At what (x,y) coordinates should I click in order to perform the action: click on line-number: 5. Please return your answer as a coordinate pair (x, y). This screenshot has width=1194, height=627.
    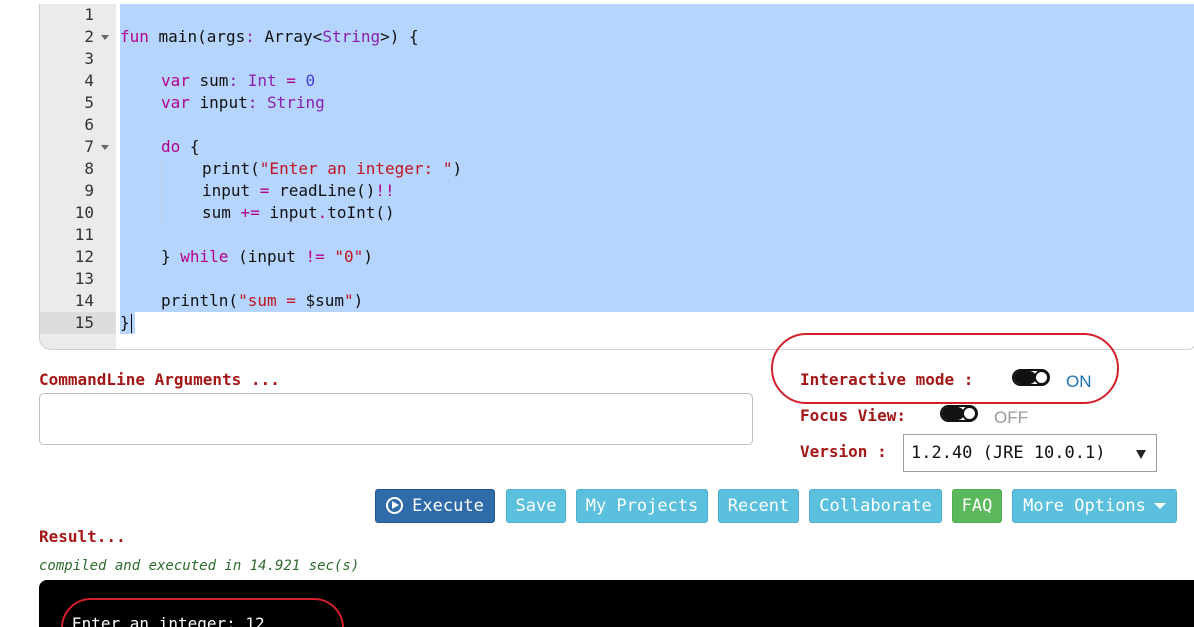
    Looking at the image, I should click on (89, 102).